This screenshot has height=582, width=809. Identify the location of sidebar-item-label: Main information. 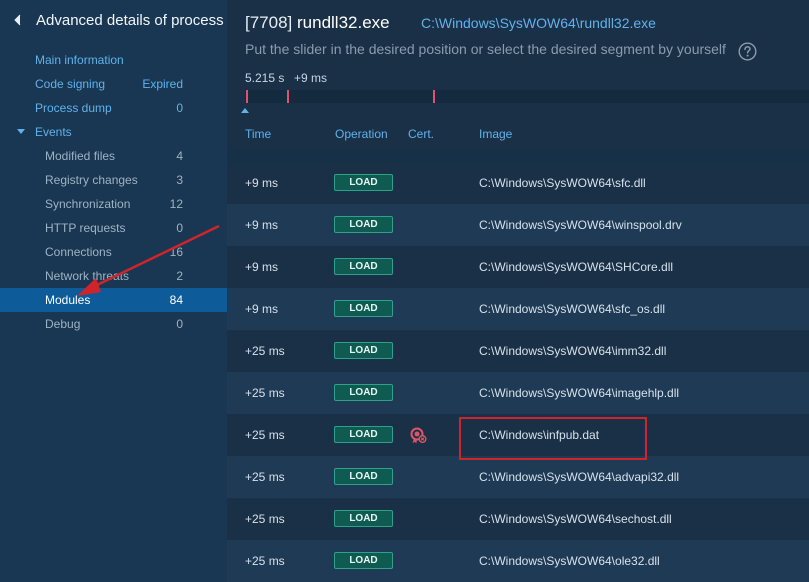
(79, 60).